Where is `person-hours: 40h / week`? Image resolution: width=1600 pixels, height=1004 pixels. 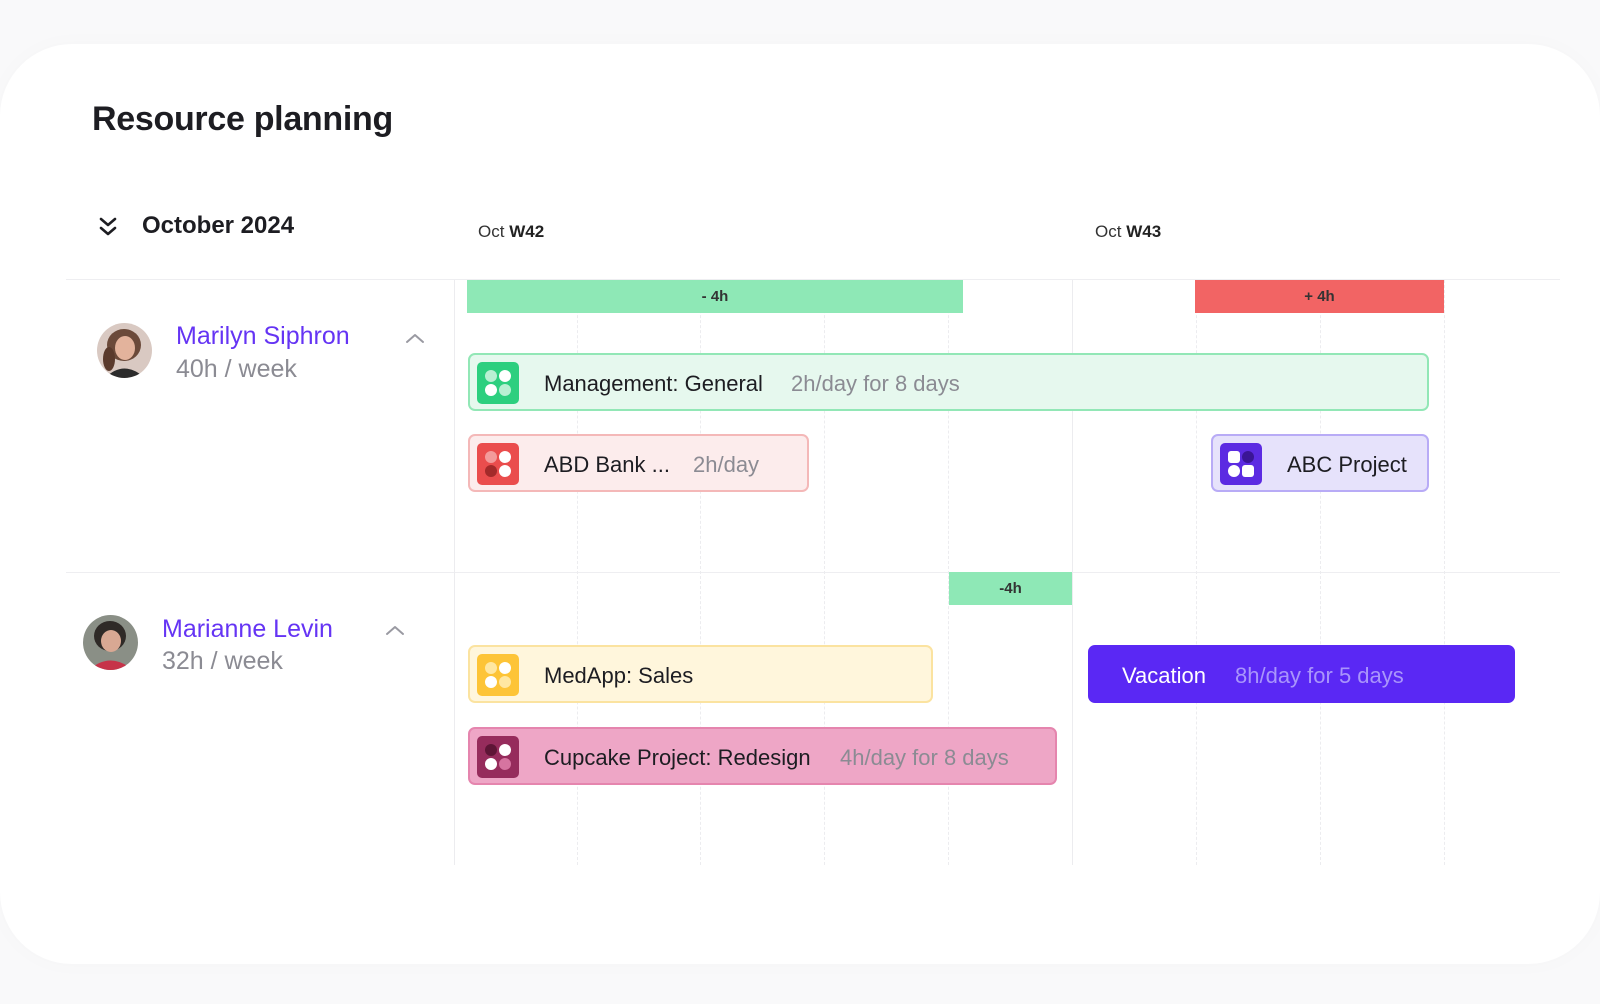
person-hours: 40h / week is located at coordinates (236, 369).